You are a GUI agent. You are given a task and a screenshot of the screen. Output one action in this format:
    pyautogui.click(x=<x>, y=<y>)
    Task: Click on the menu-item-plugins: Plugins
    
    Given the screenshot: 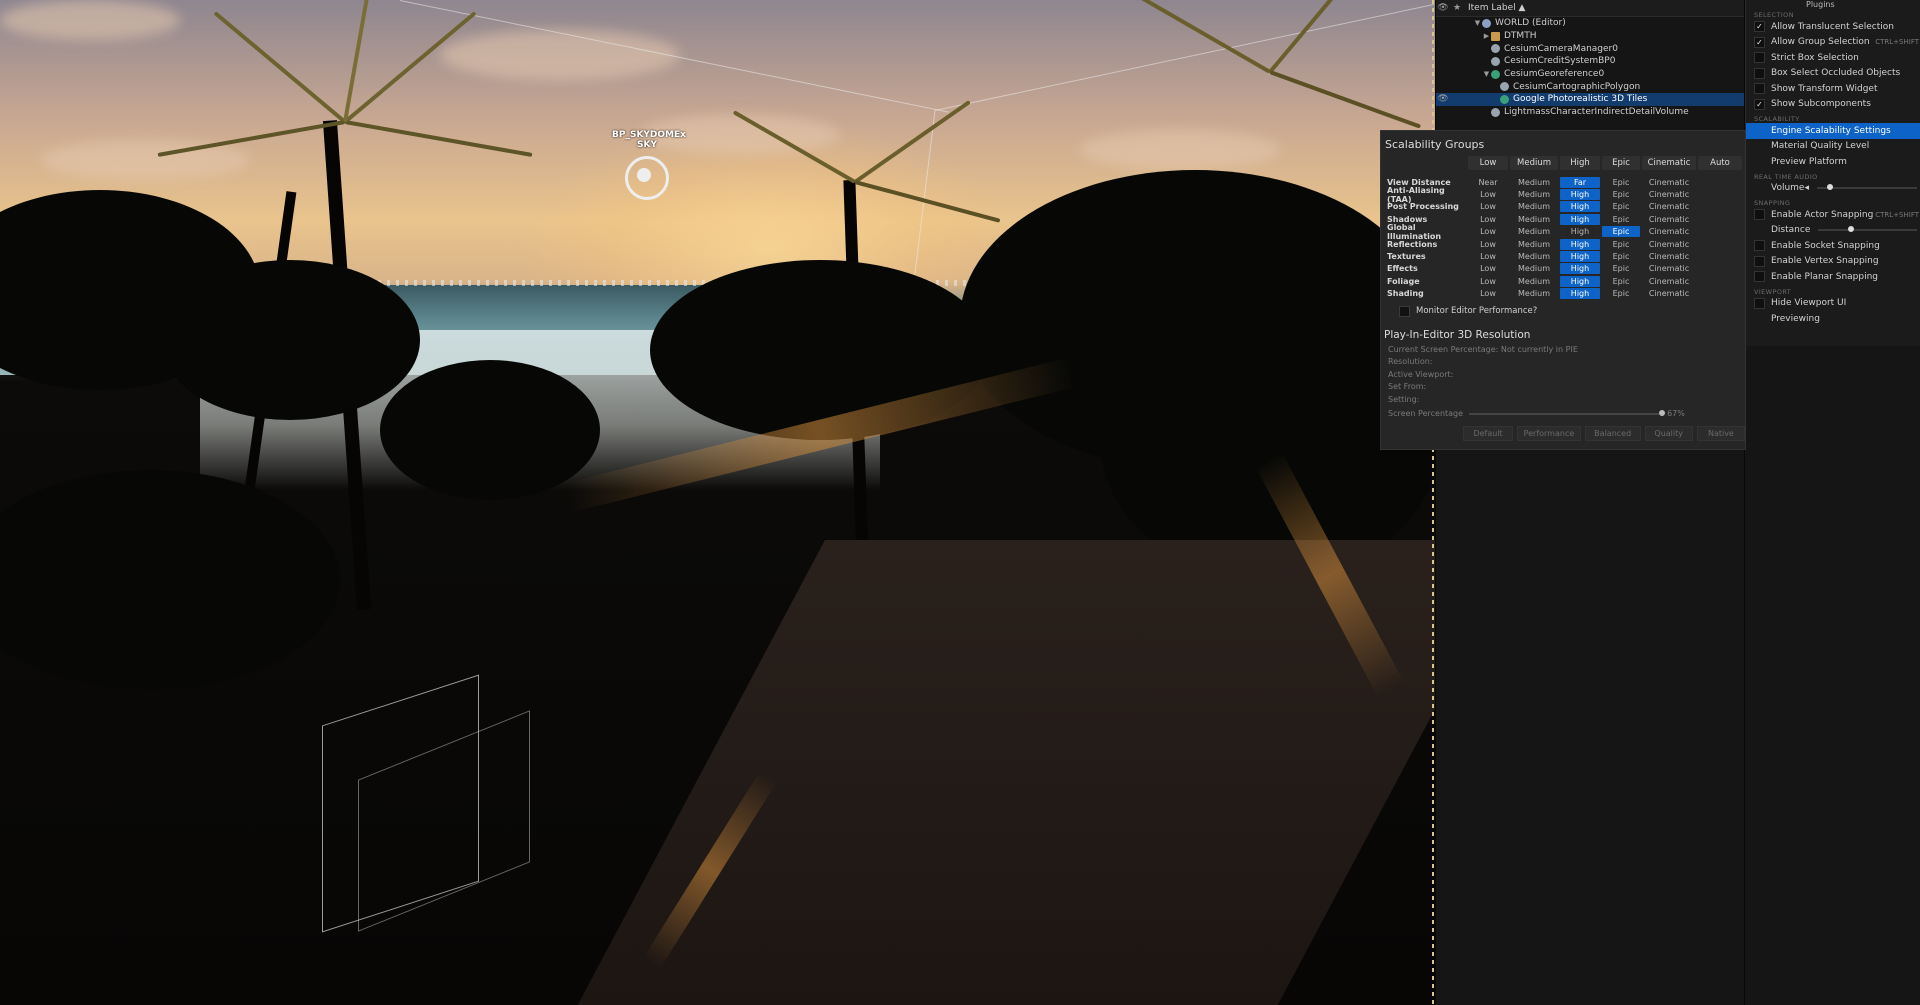 What is the action you would take?
    pyautogui.click(x=1833, y=4)
    